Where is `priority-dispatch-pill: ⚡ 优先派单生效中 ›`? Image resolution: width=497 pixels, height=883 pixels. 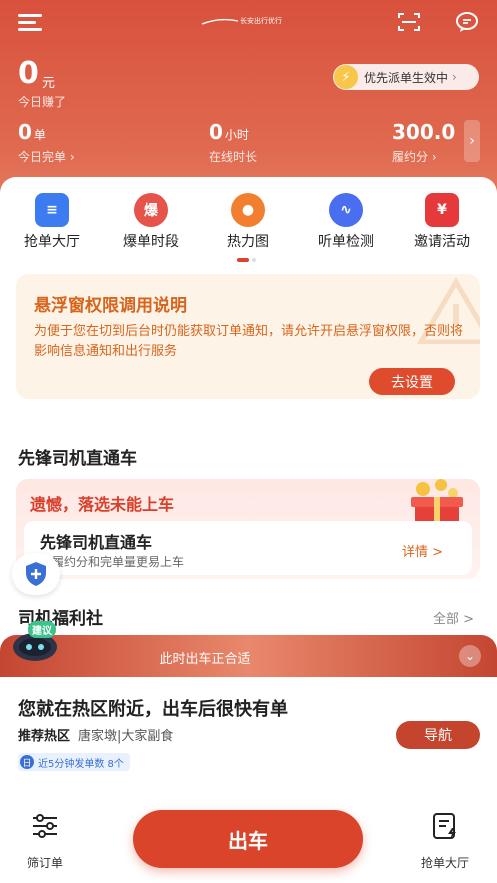
priority-dispatch-pill: ⚡ 优先派单生效中 › is located at coordinates (406, 77).